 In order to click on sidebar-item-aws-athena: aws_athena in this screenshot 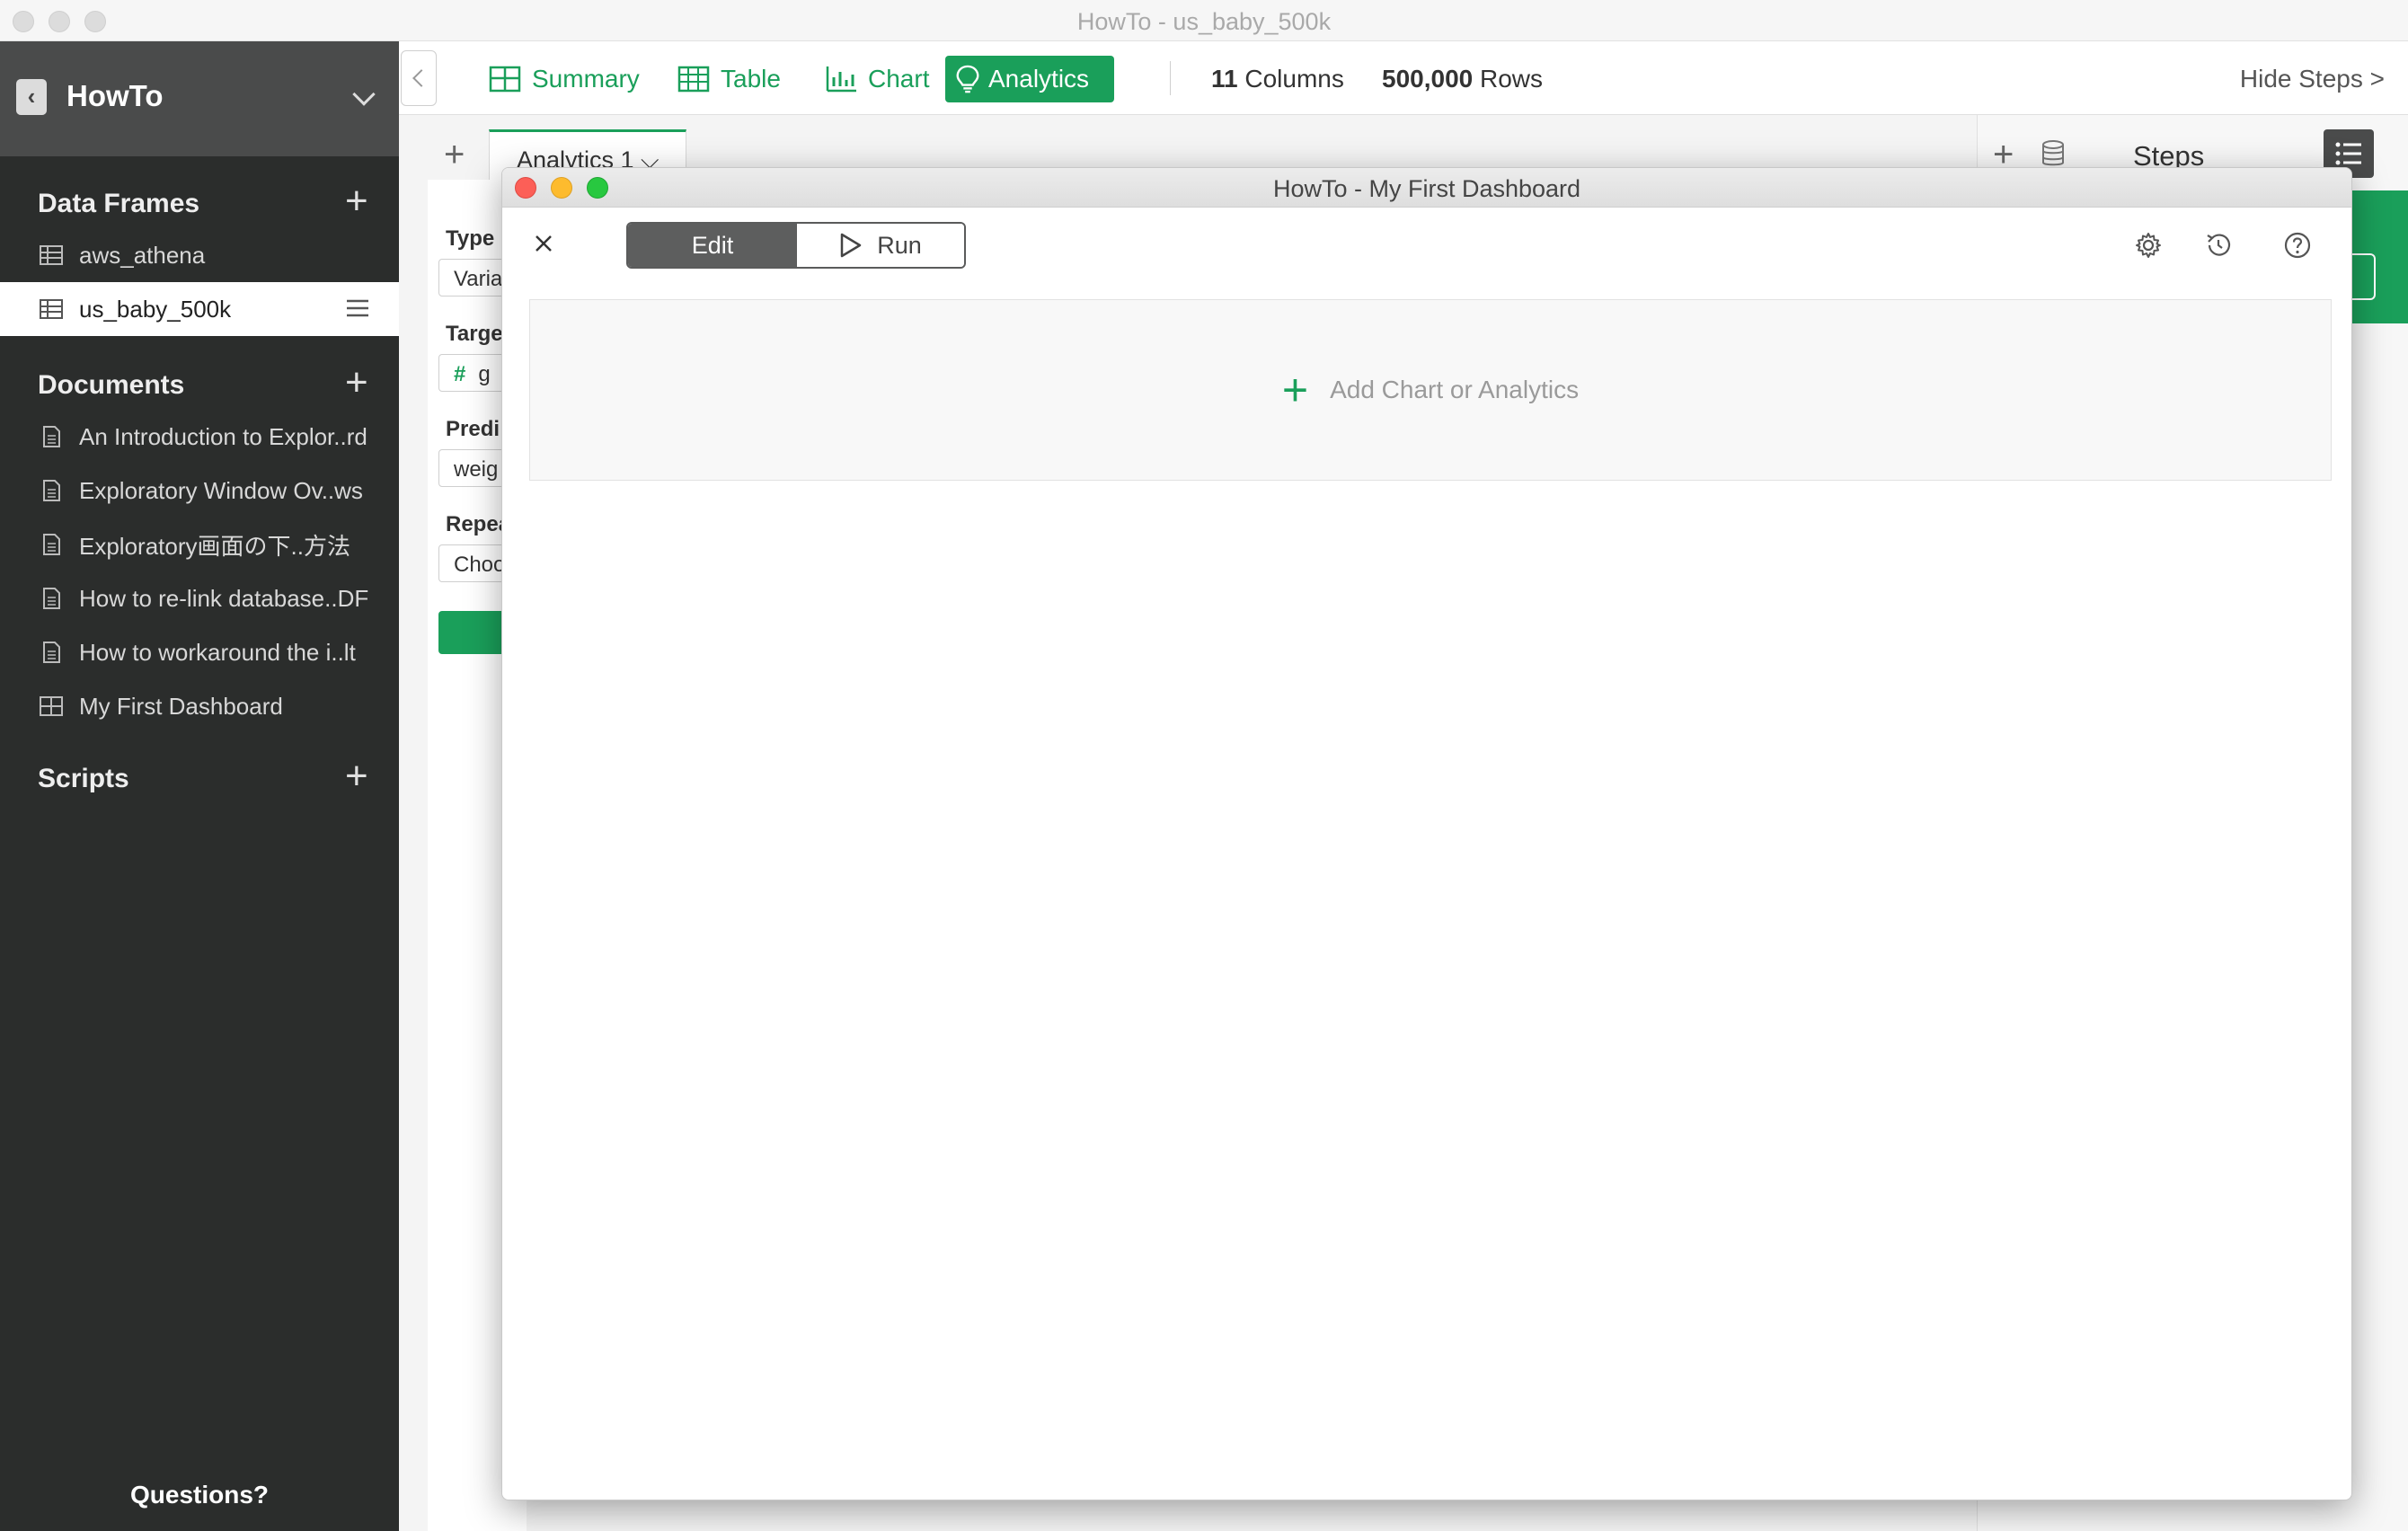, I will do `click(199, 255)`.